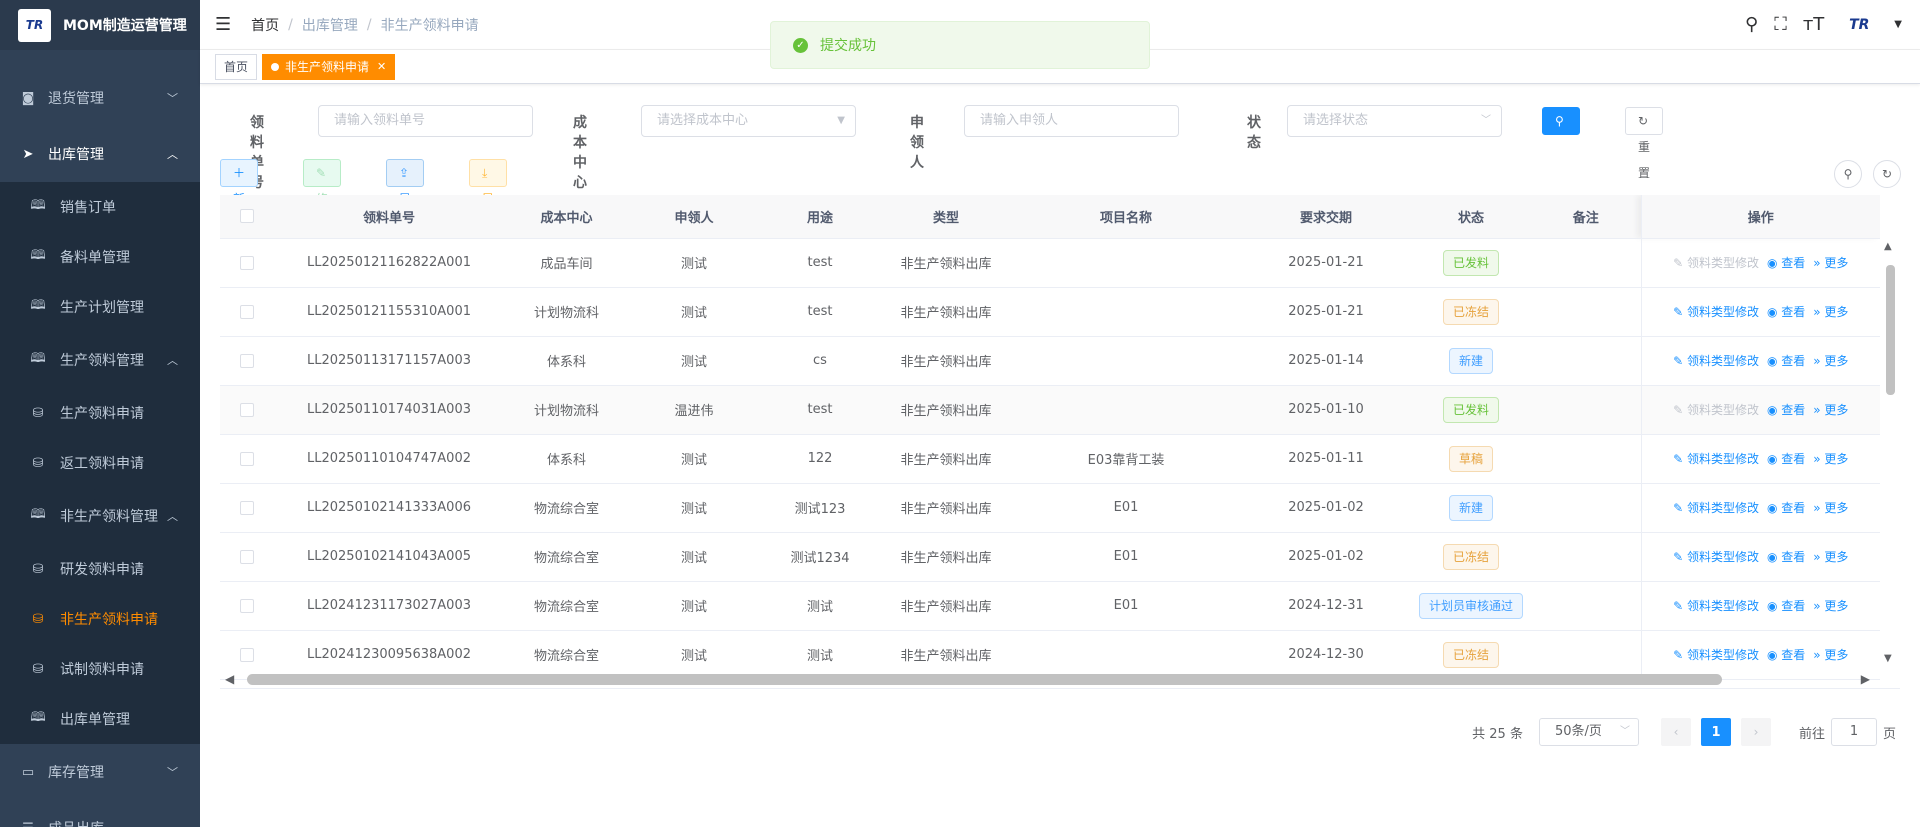 This screenshot has height=827, width=1920. What do you see at coordinates (1715, 732) in the screenshot?
I see `page-number-current: 1` at bounding box center [1715, 732].